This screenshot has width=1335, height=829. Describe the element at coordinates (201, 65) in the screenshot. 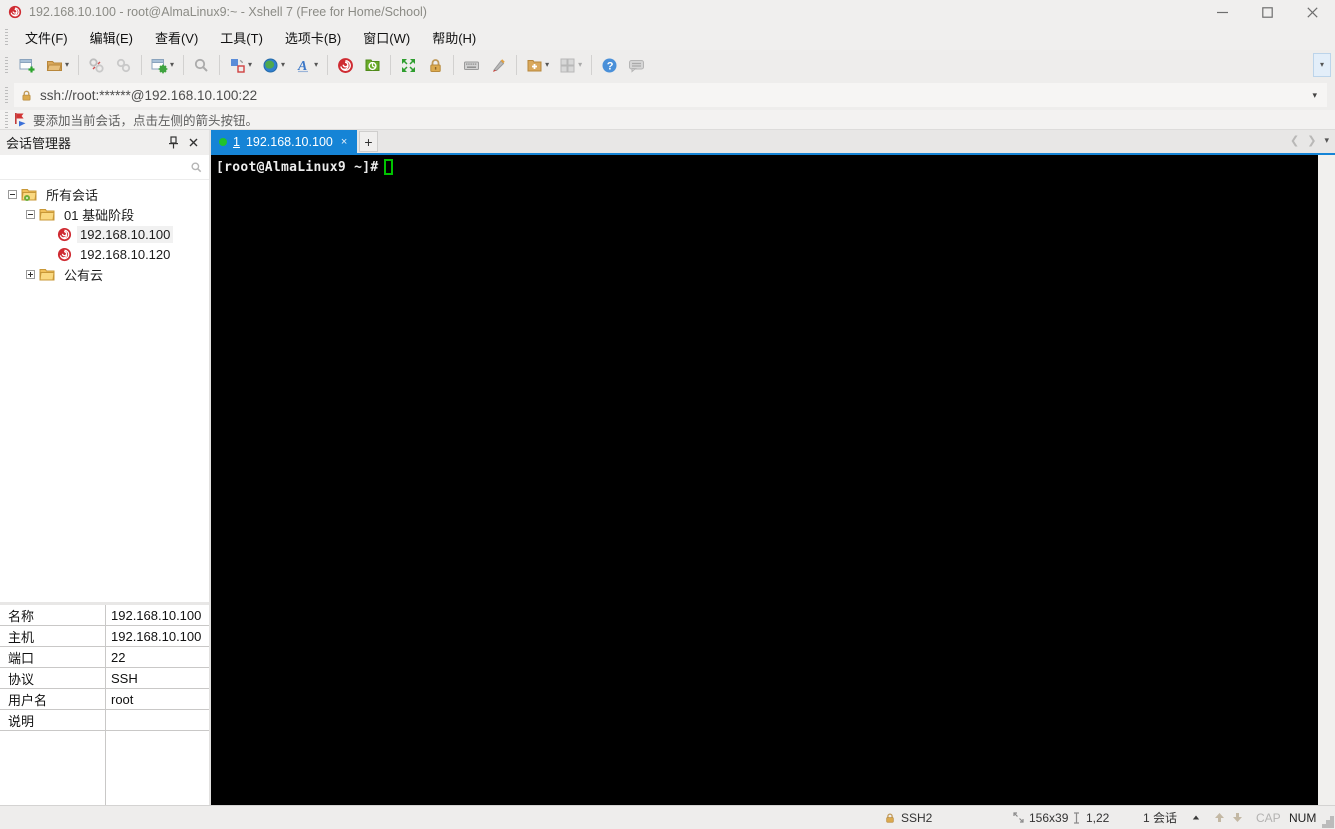

I see `find-button` at that location.